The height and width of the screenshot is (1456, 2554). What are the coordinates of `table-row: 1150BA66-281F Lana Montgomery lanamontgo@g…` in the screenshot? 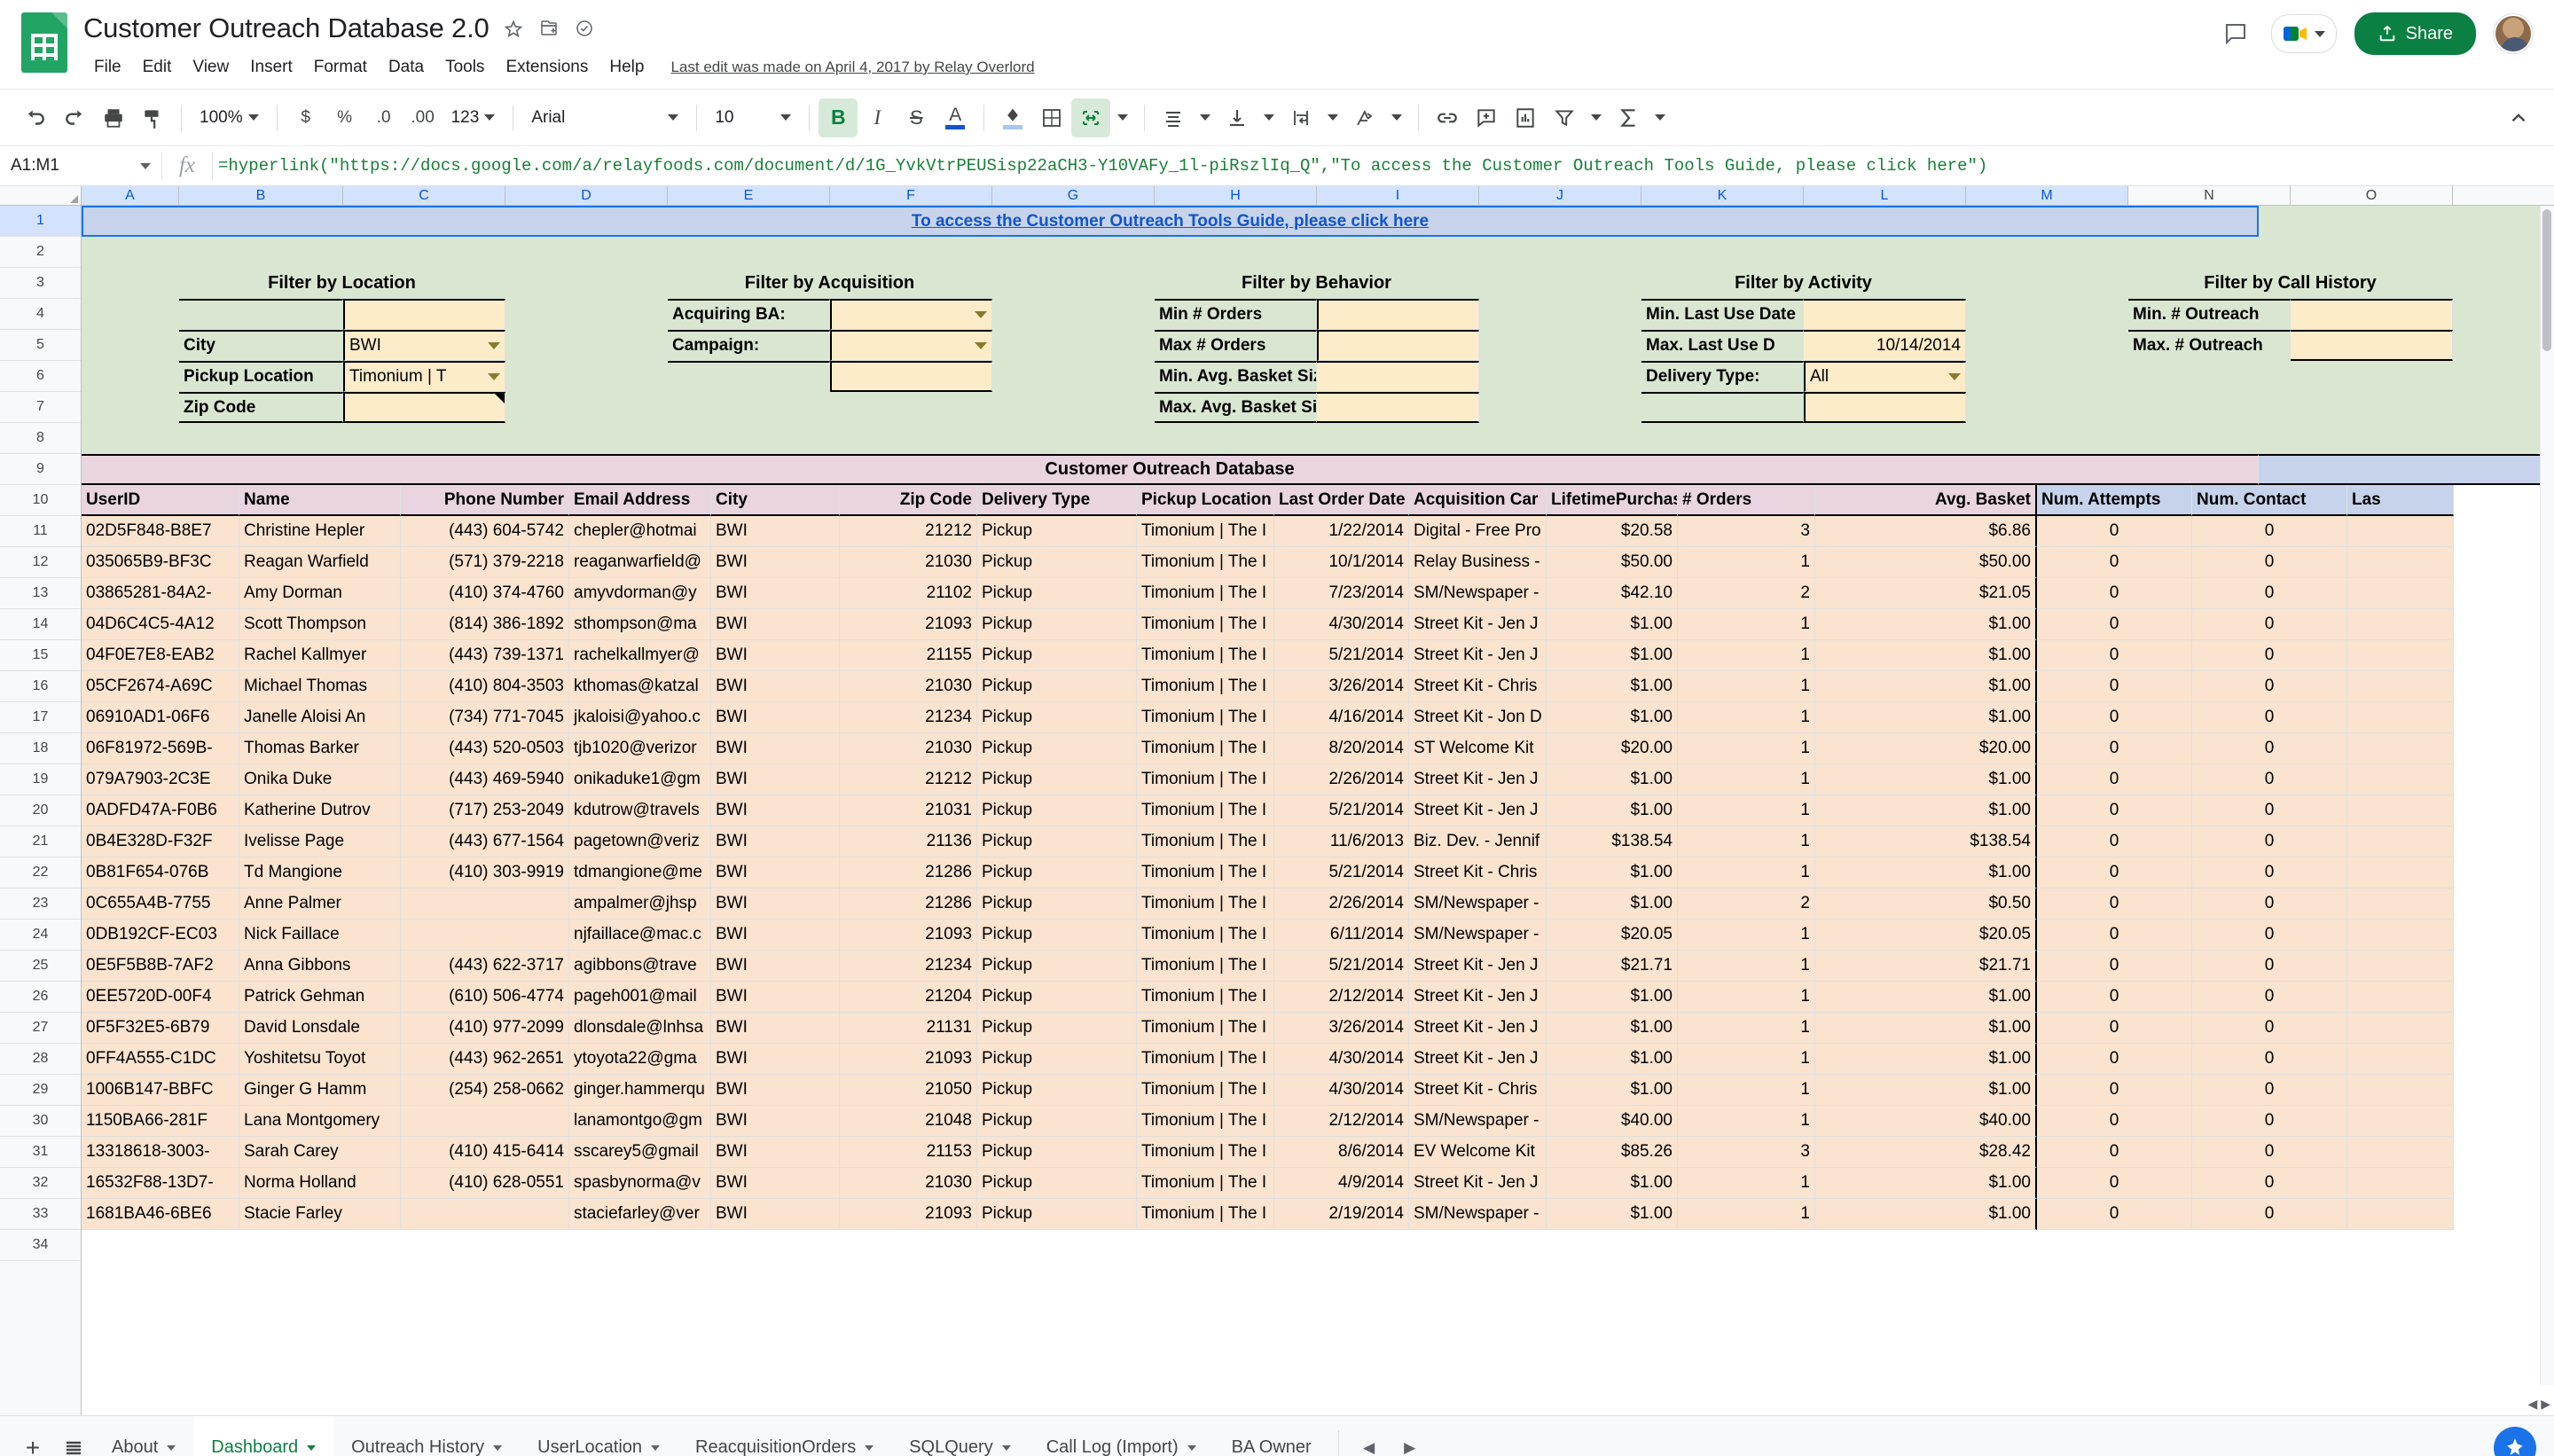 It's located at (1318, 1121).